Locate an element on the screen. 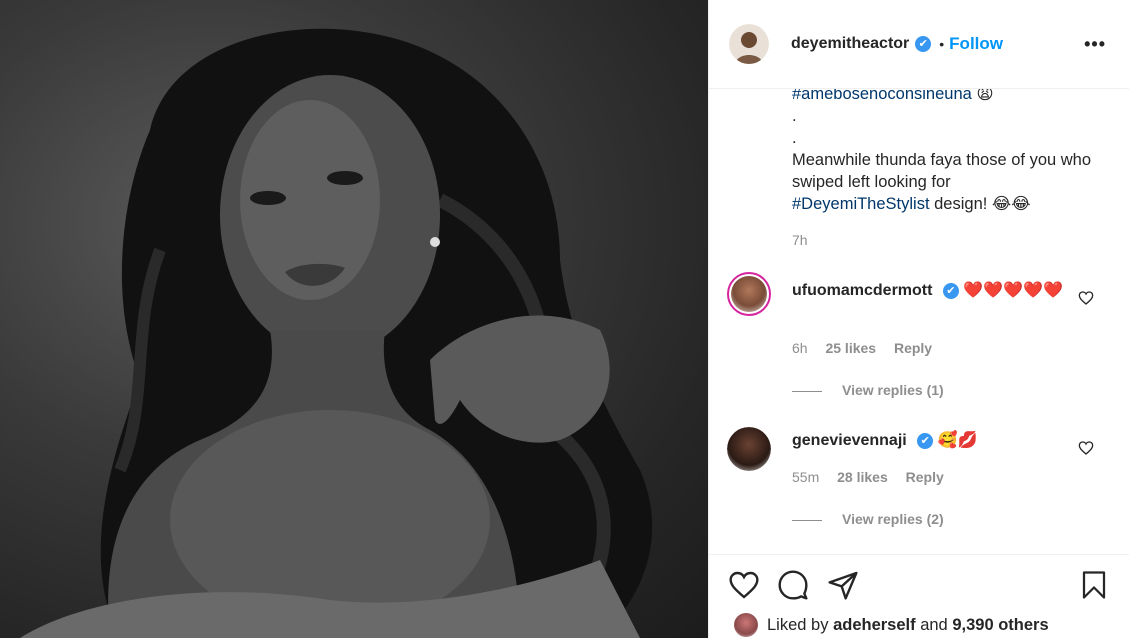  caption-emoji-end: 😂😂 is located at coordinates (1011, 204).